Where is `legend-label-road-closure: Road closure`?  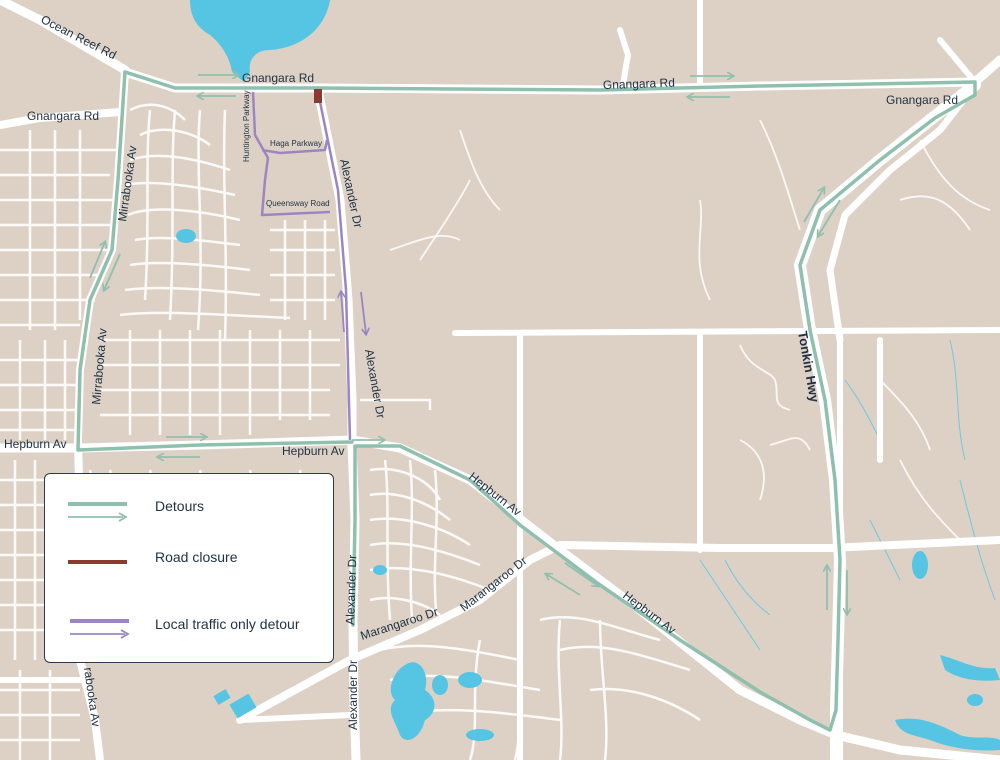
legend-label-road-closure: Road closure is located at coordinates (196, 557).